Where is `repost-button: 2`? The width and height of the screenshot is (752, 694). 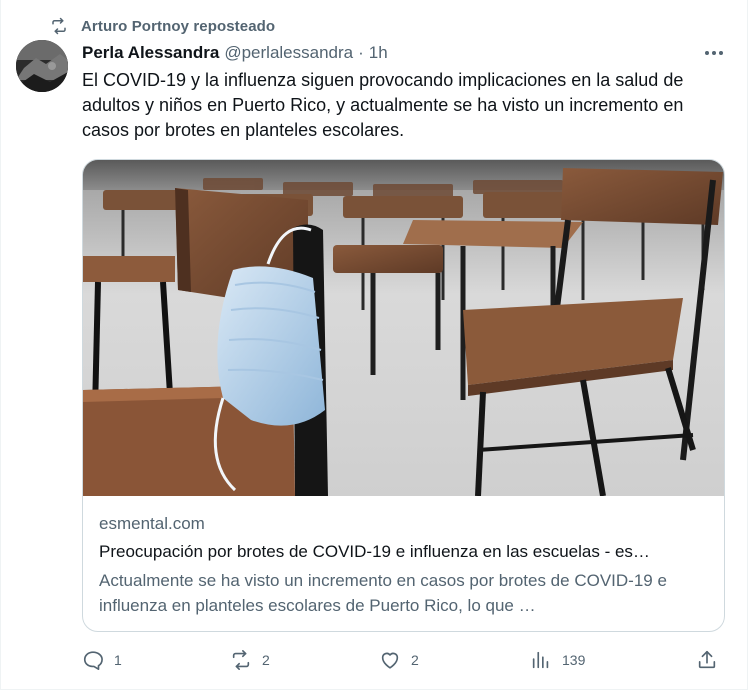 repost-button: 2 is located at coordinates (250, 660).